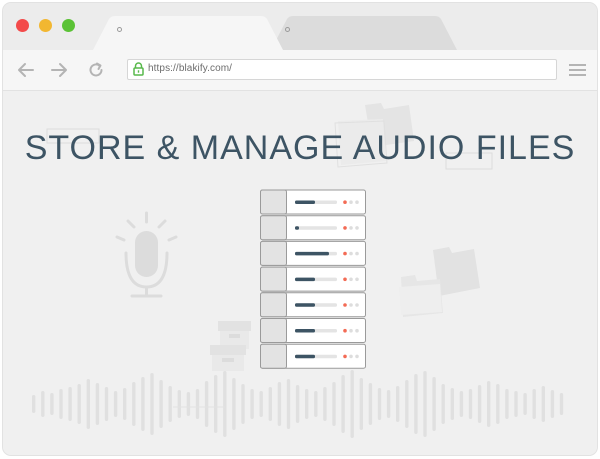 The width and height of the screenshot is (600, 459). I want to click on tab-bar, so click(300, 26).